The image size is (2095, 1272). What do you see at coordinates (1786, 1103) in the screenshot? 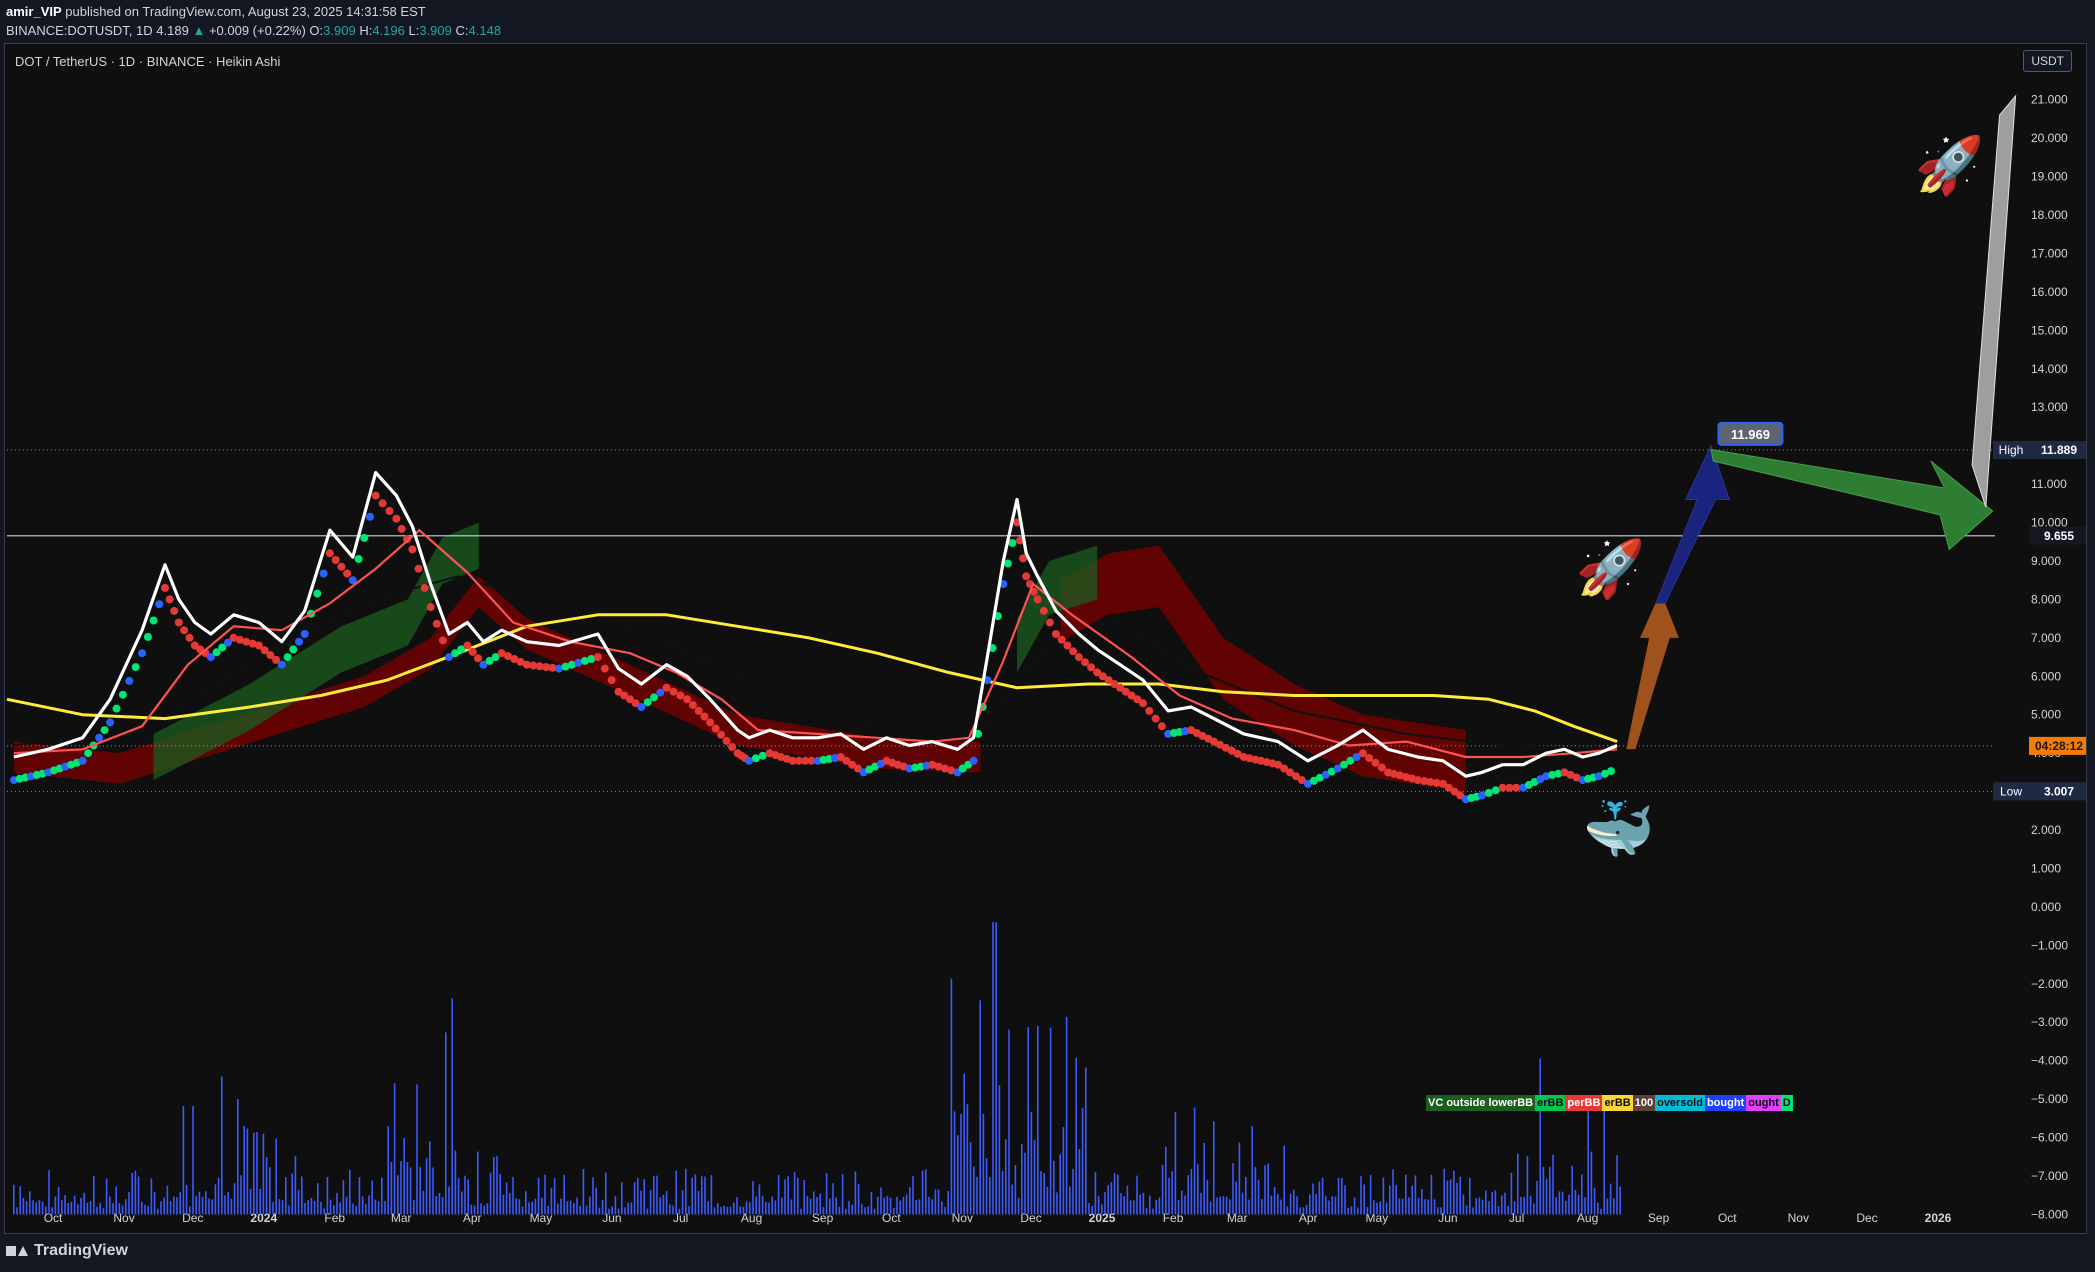
I see `legend-strip-item-8: D` at bounding box center [1786, 1103].